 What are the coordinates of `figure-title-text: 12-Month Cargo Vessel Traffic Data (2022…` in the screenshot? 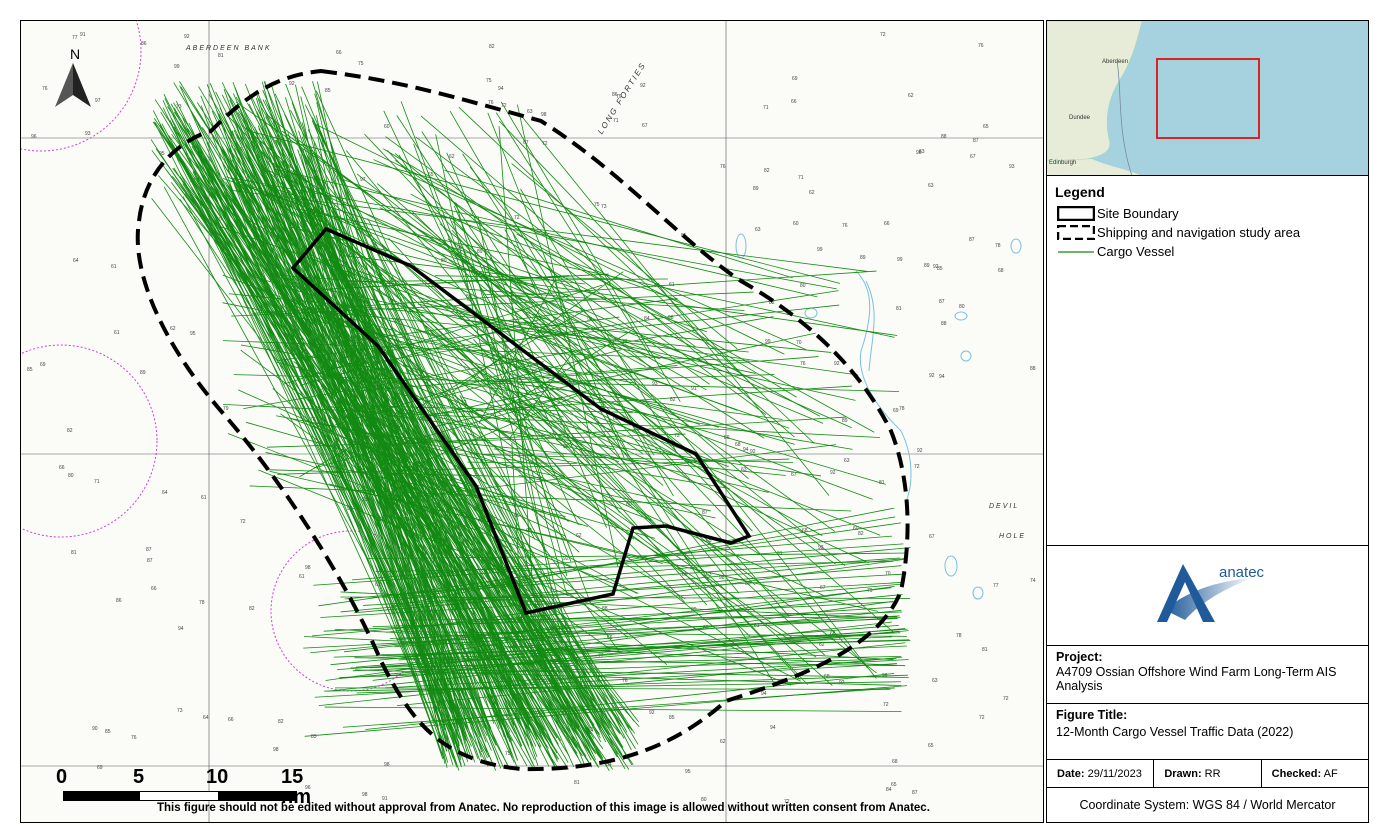 It's located at (1175, 732).